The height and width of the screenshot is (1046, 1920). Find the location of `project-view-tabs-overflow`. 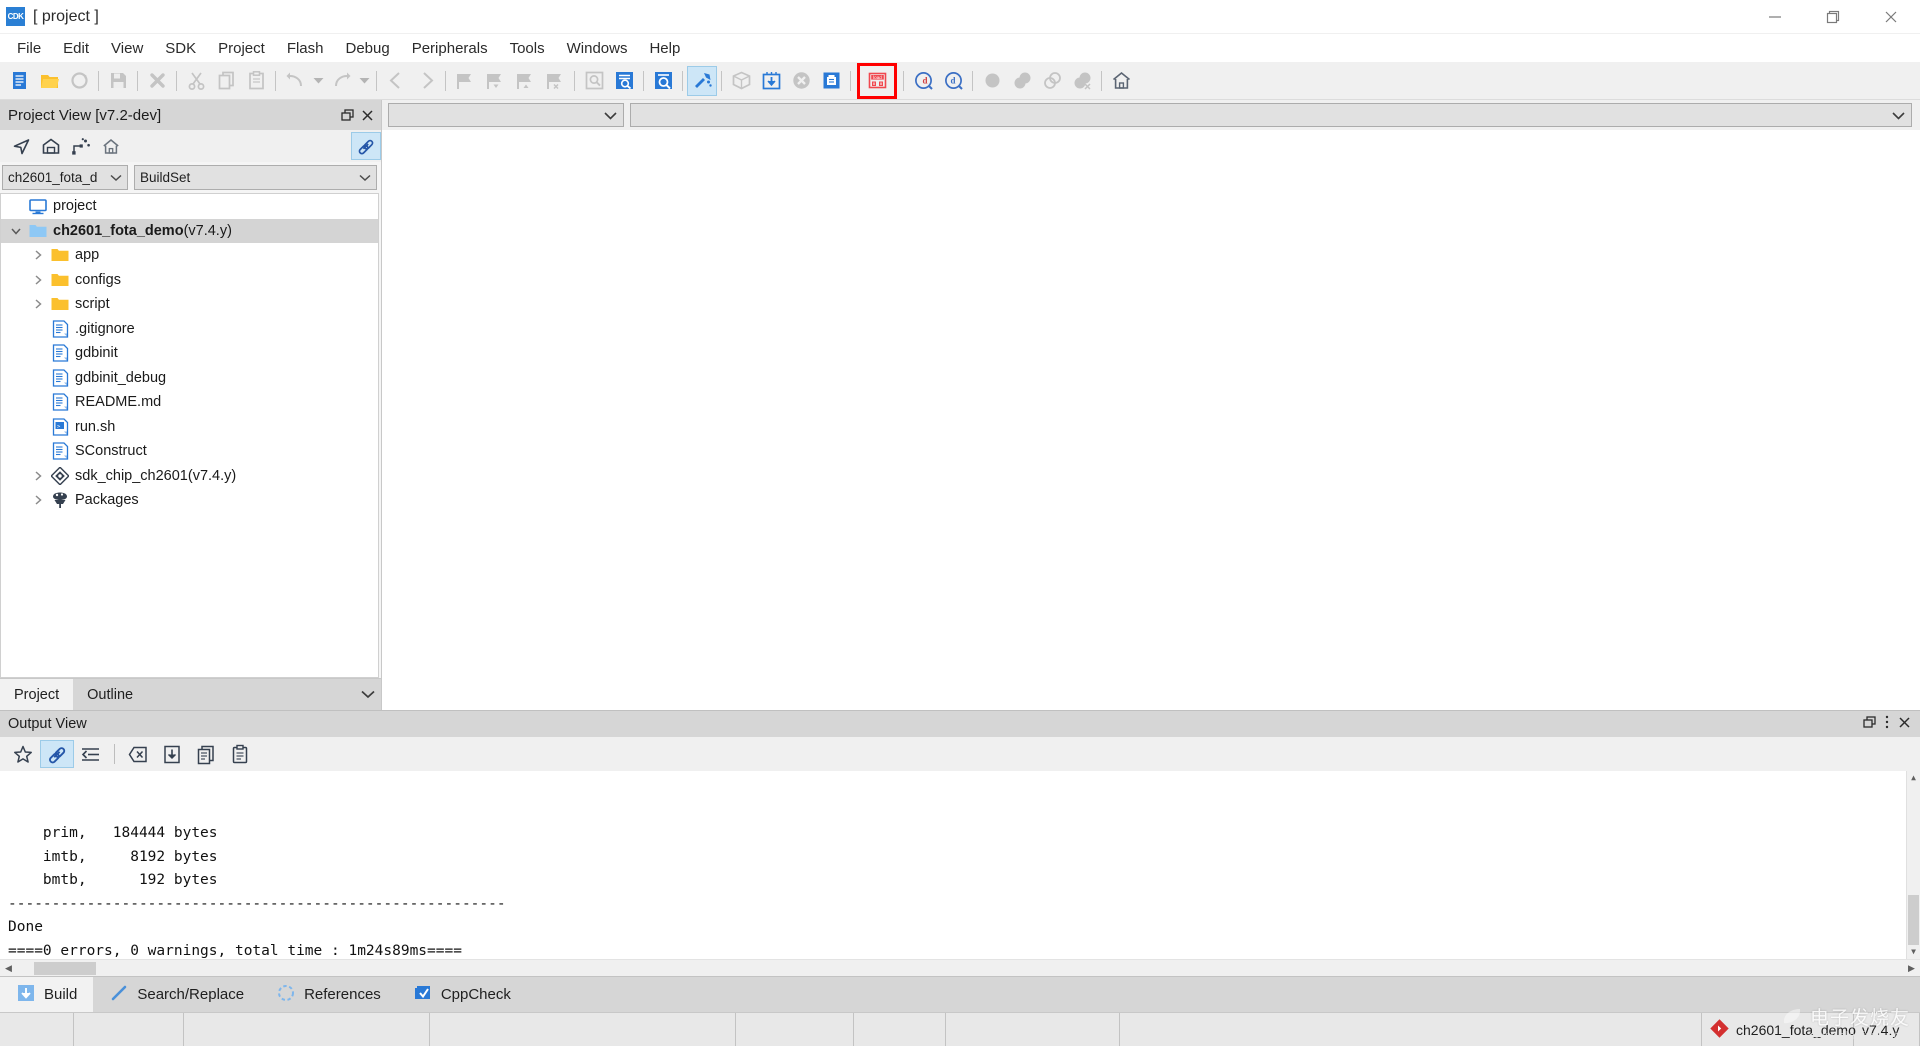

project-view-tabs-overflow is located at coordinates (264, 694).